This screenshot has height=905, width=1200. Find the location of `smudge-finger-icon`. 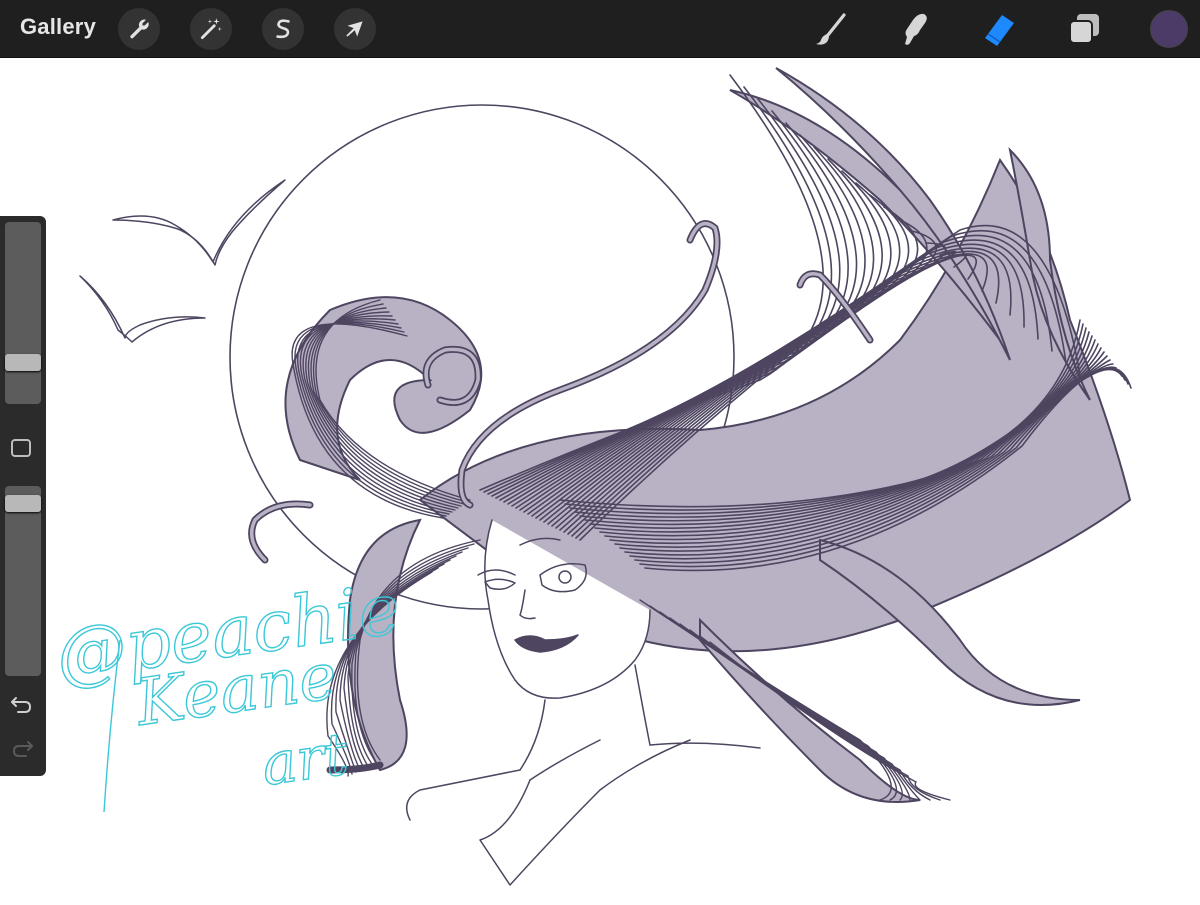

smudge-finger-icon is located at coordinates (916, 29).